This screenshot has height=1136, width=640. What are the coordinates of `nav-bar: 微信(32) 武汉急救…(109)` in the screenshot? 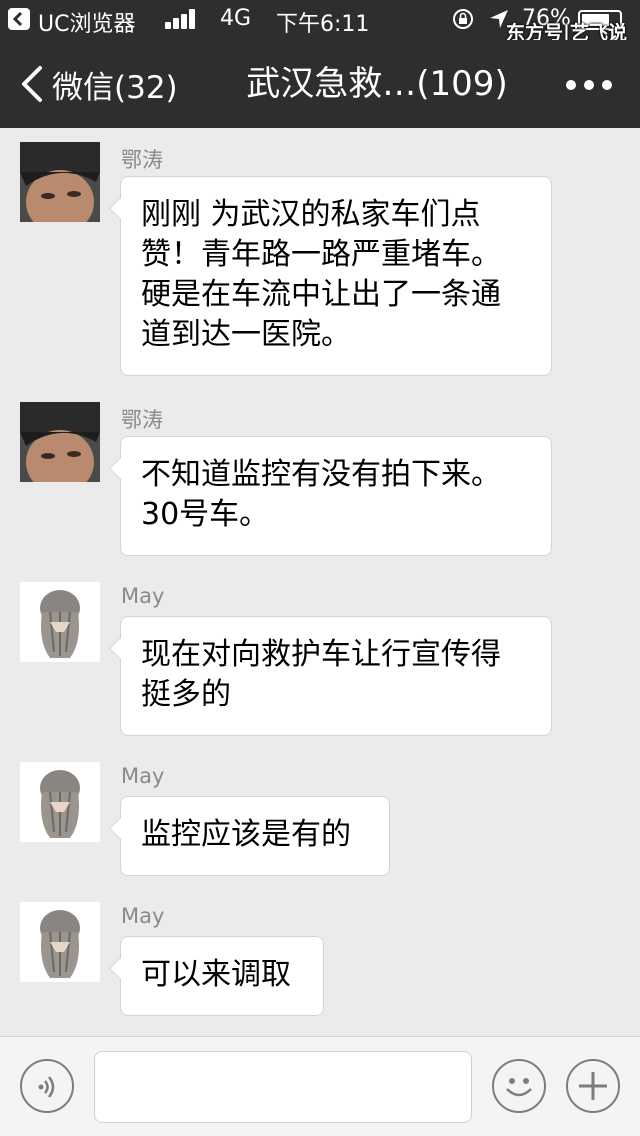 It's located at (320, 84).